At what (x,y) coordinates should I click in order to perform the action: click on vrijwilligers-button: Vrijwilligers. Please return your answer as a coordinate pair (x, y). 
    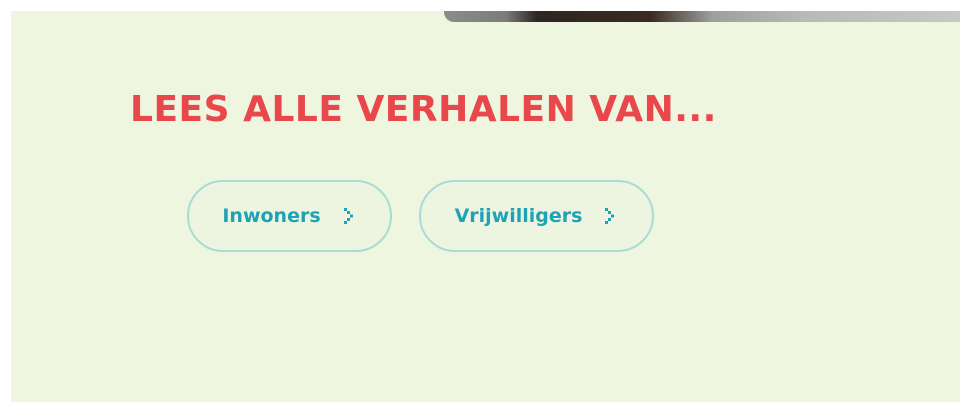
    Looking at the image, I should click on (536, 216).